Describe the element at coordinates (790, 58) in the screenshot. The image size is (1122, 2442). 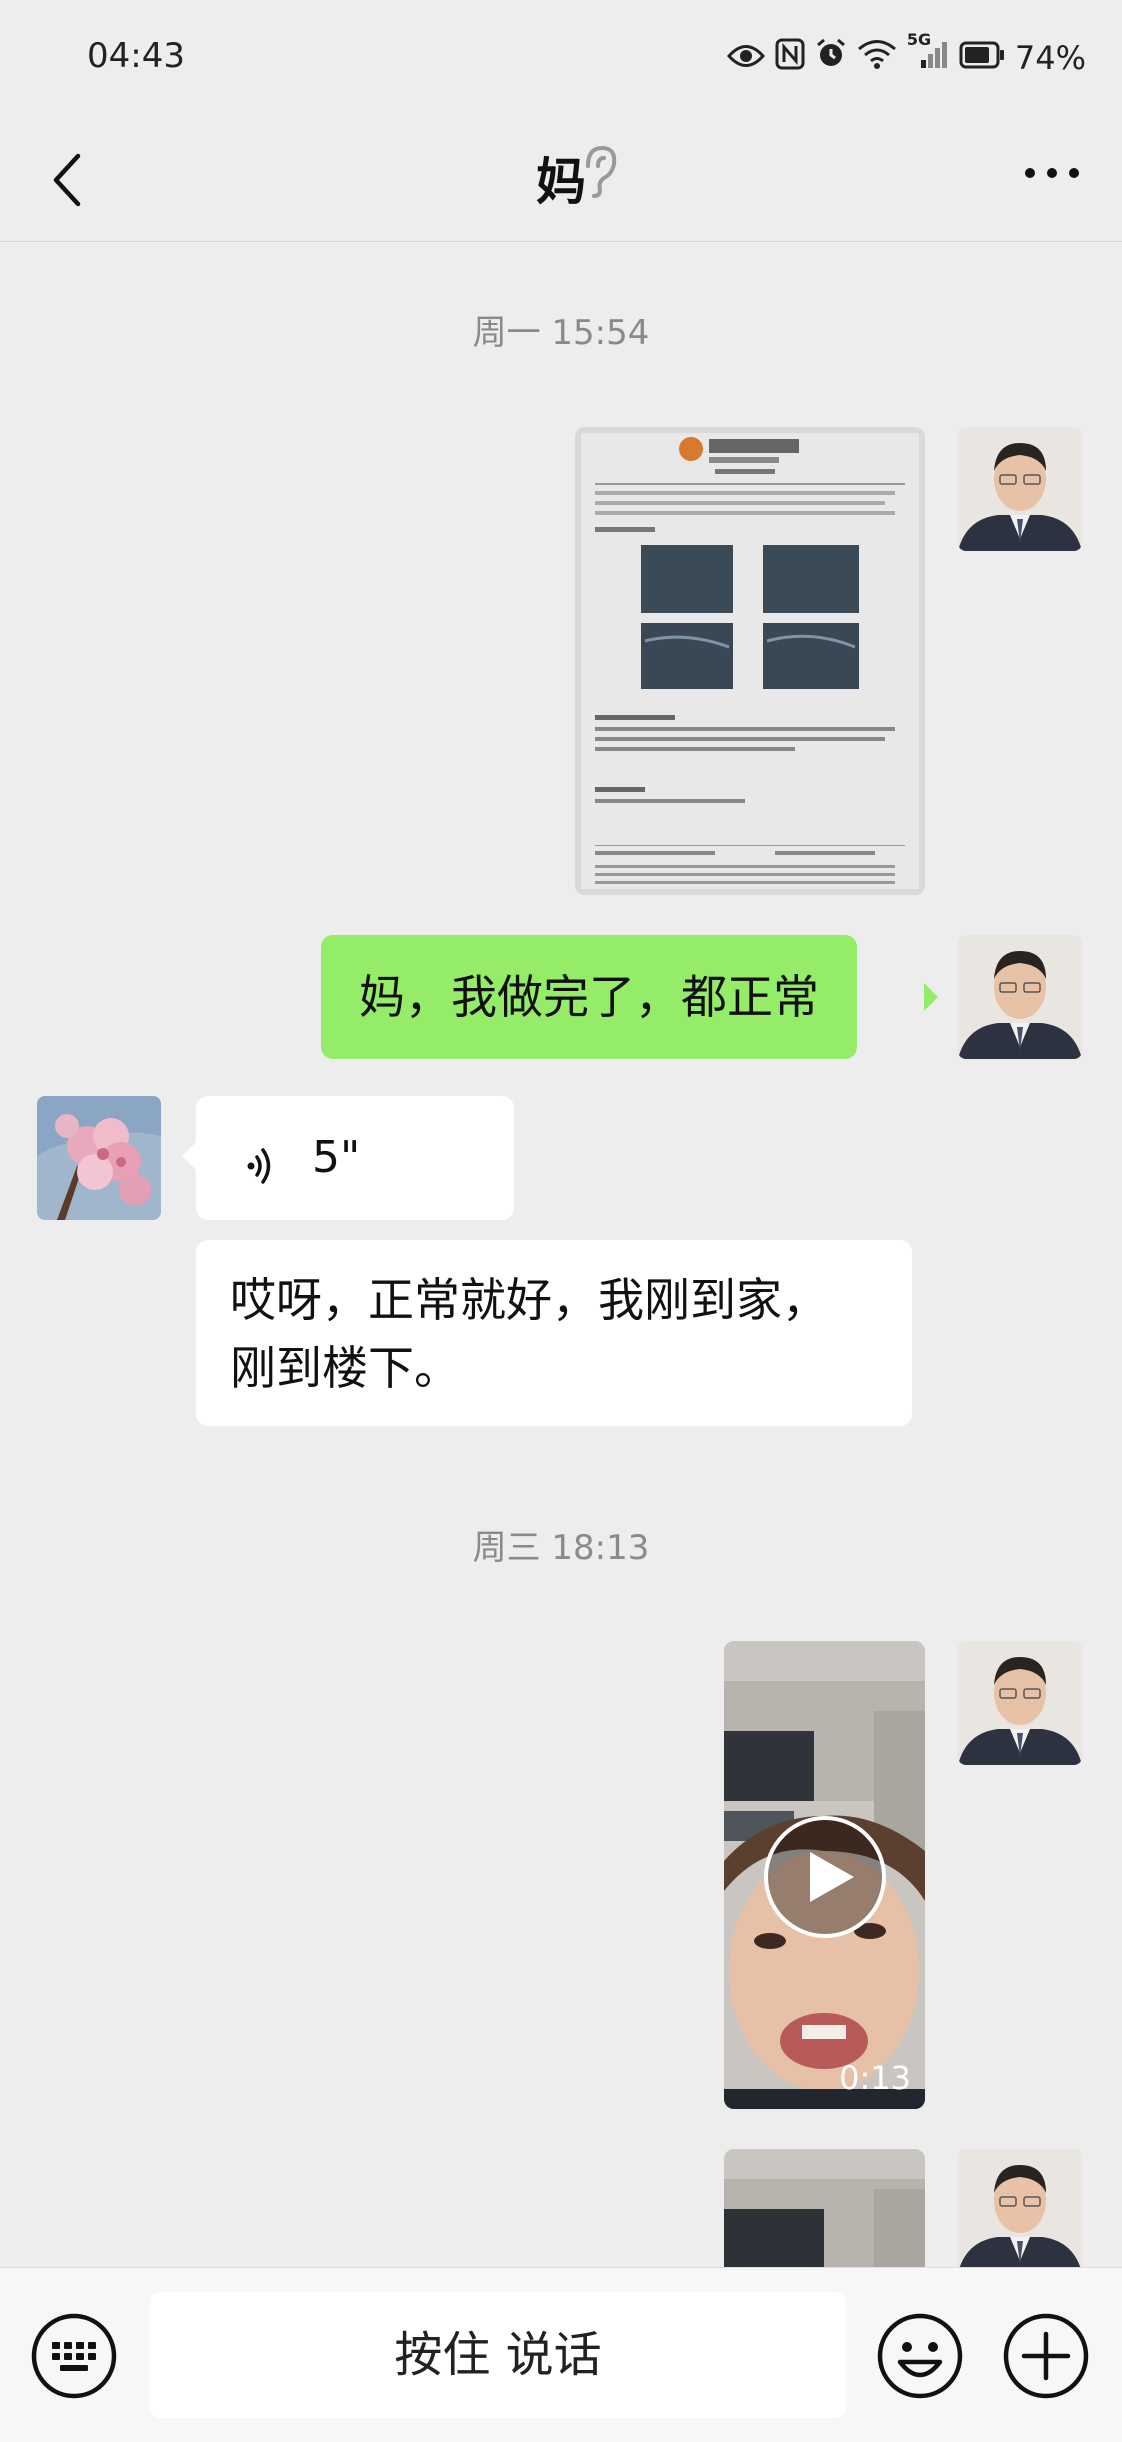
I see `nfc-icon` at that location.